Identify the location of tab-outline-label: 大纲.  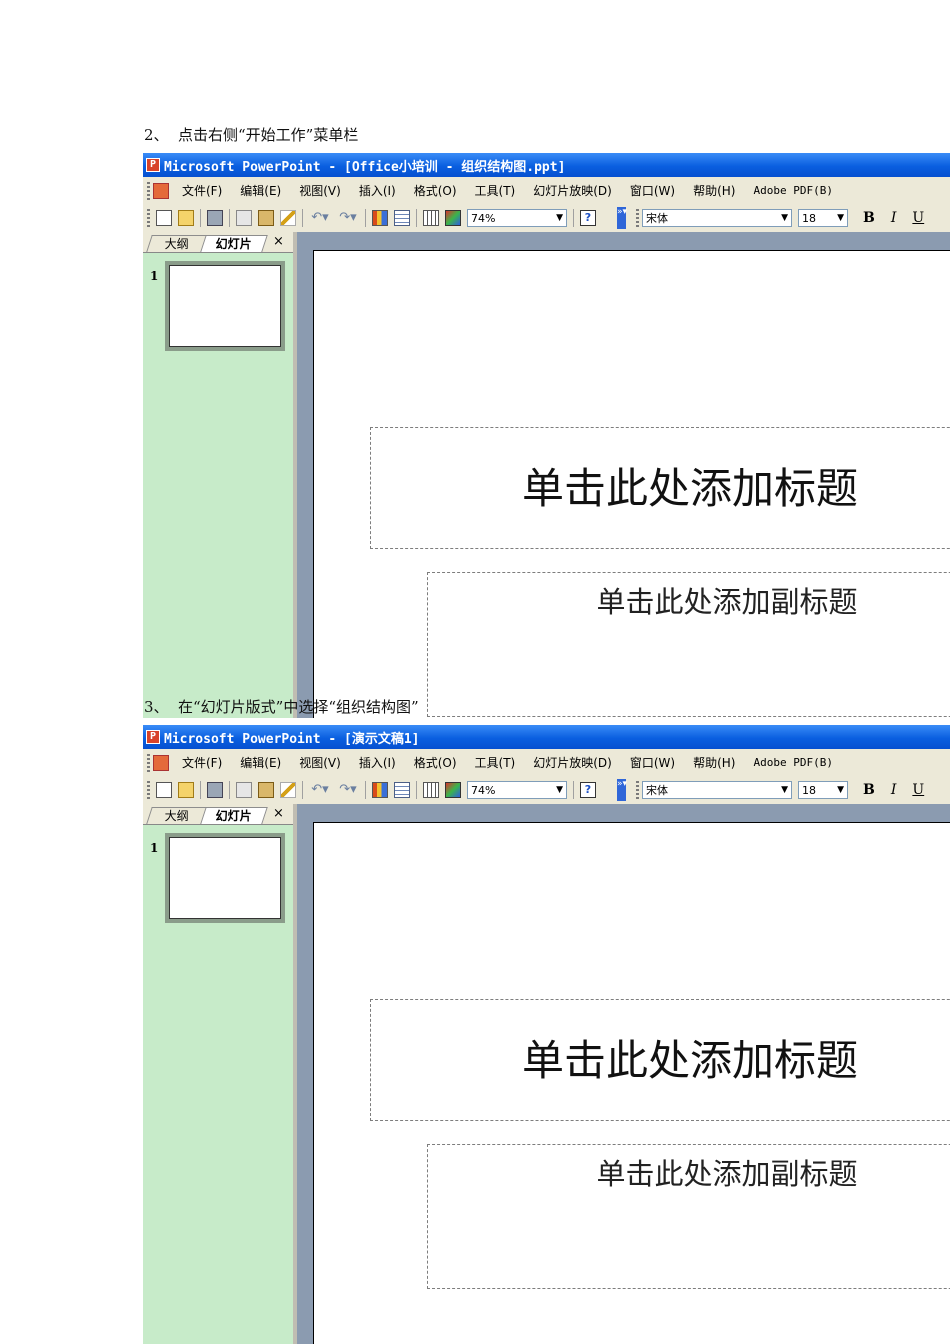
(176, 816).